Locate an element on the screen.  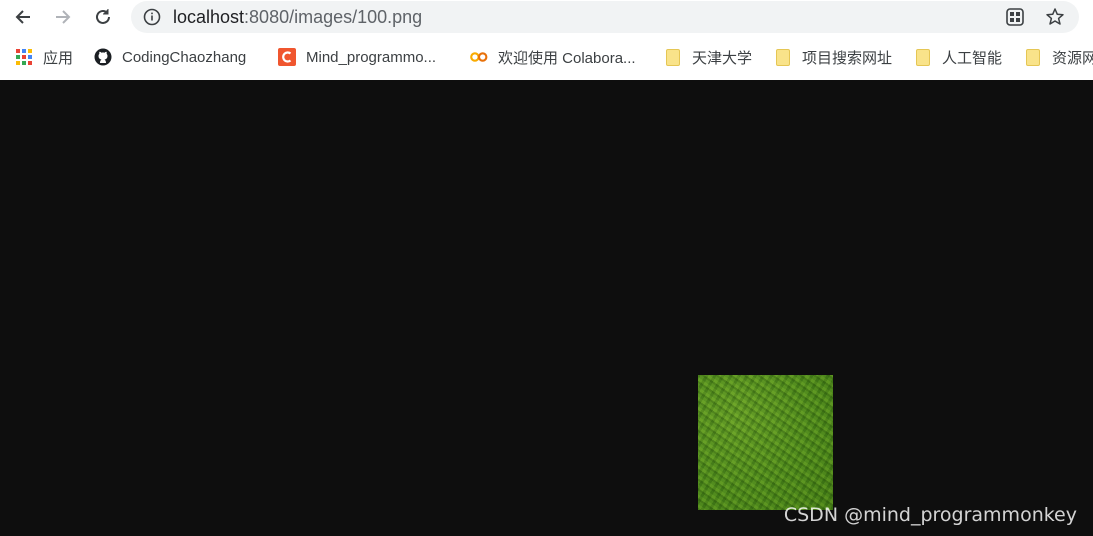
bookmark-folder-resources: 资源网 is located at coordinates (1058, 57).